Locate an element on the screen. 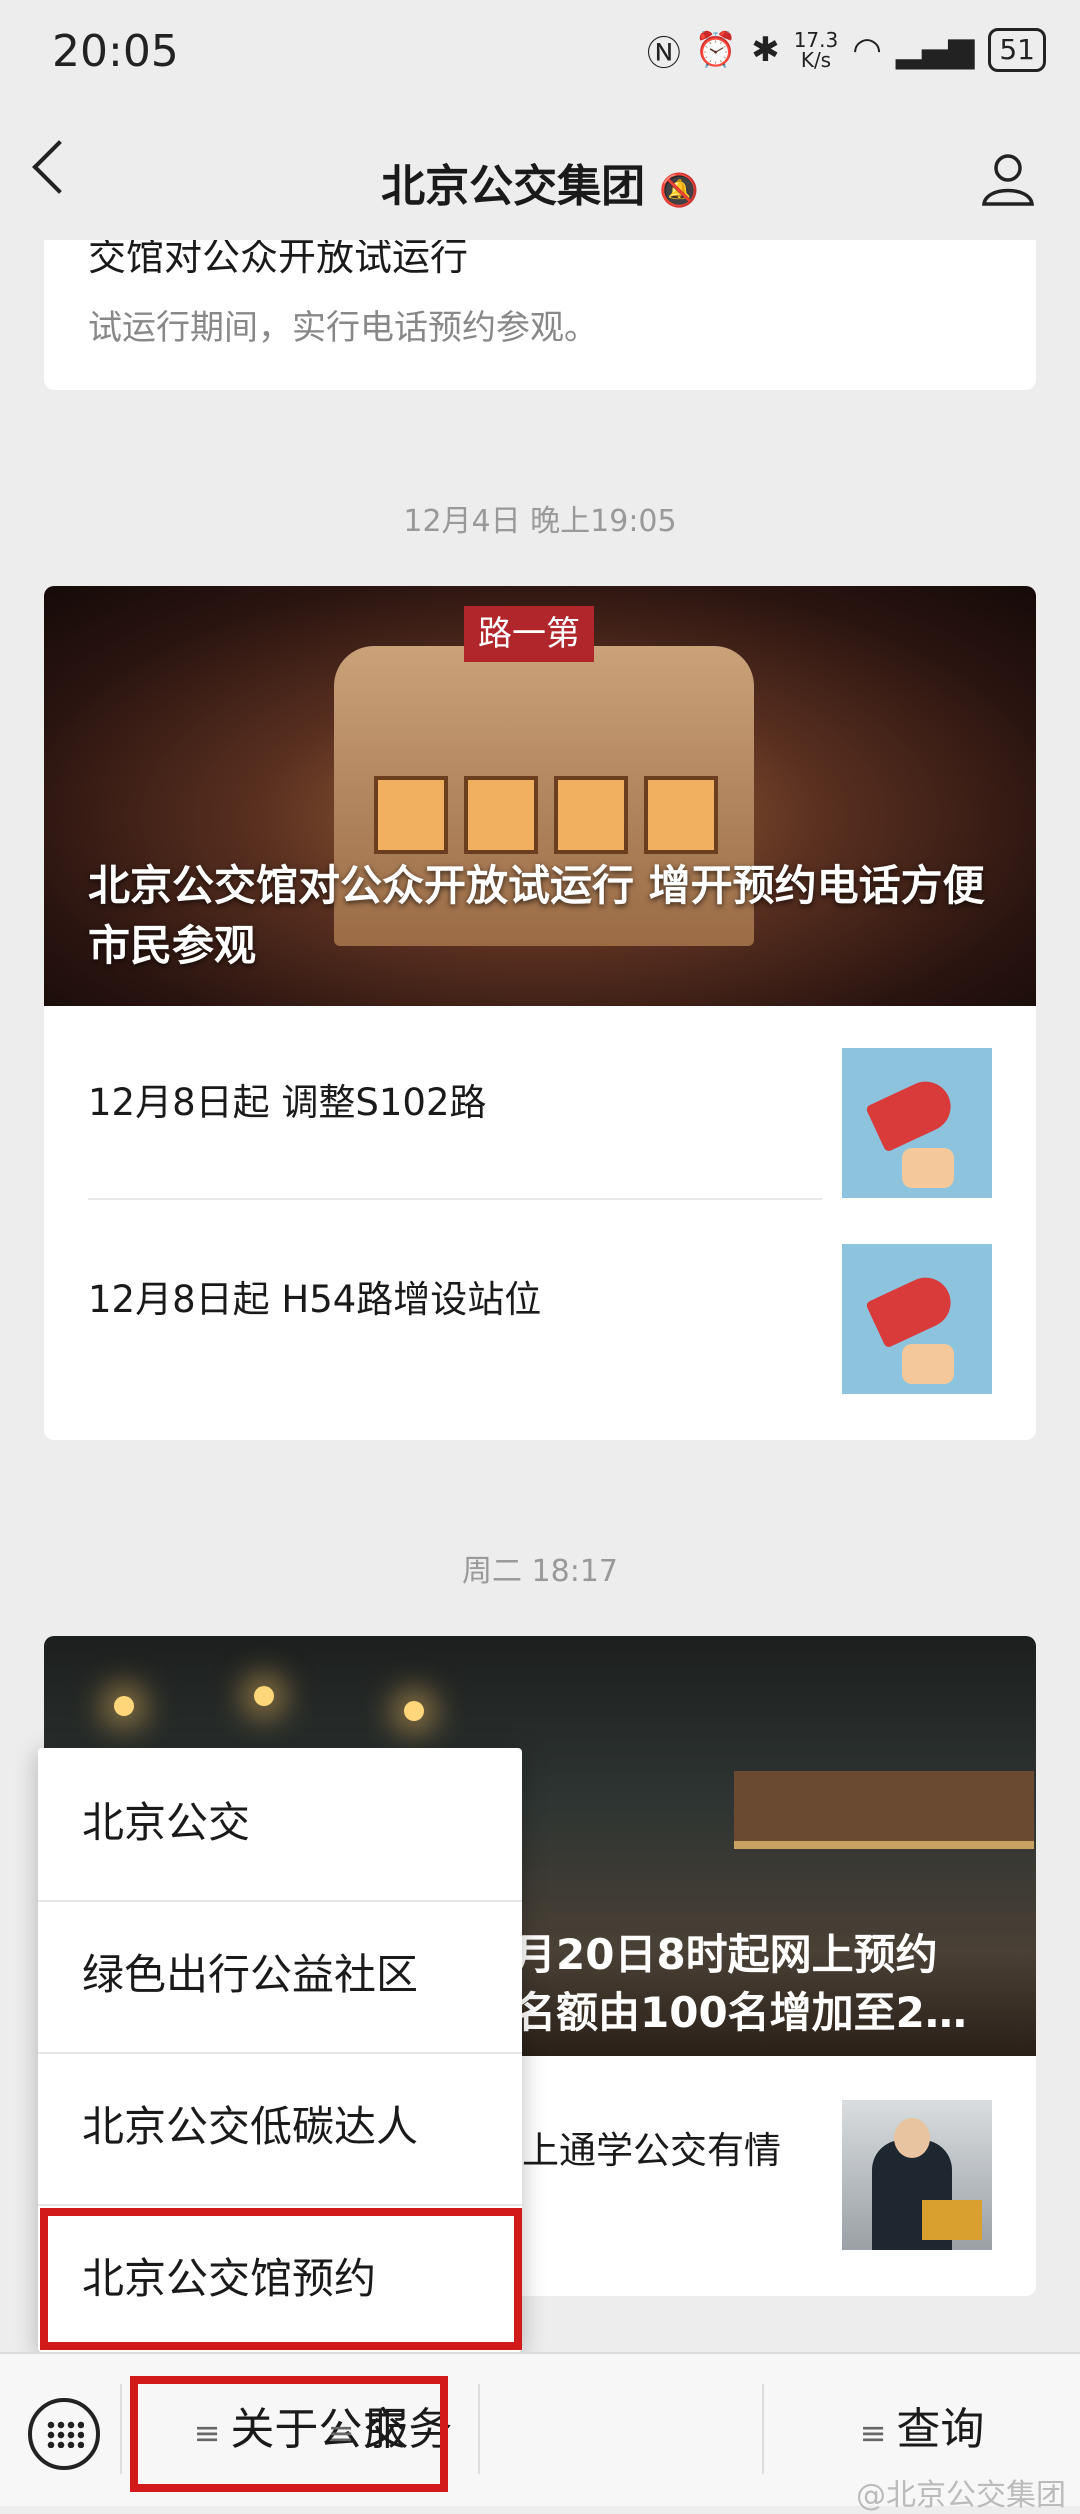  profile-icon is located at coordinates (1008, 178).